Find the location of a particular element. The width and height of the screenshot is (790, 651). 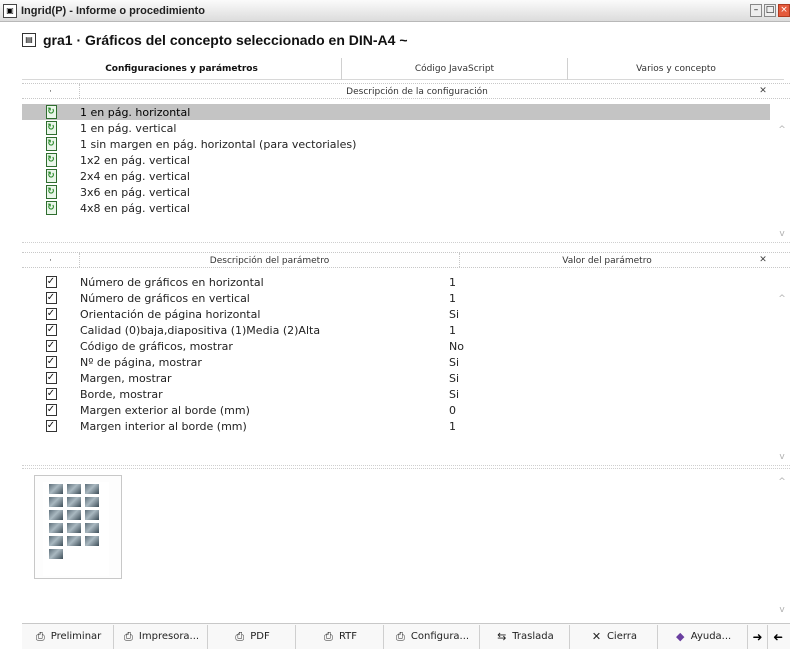

document-icon: ▤ is located at coordinates (29, 40).